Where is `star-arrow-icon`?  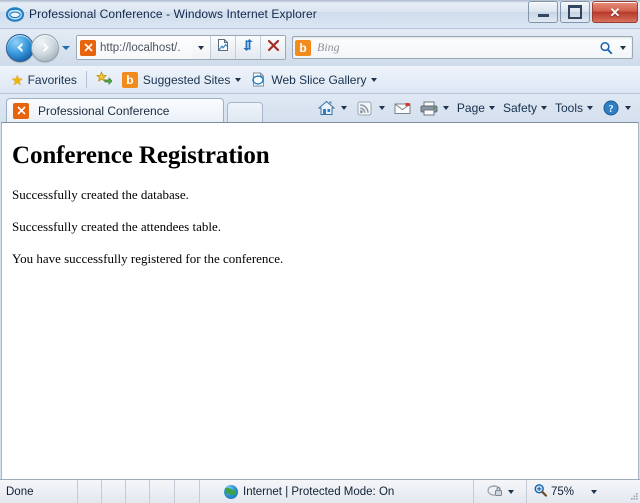
star-arrow-icon is located at coordinates (104, 79).